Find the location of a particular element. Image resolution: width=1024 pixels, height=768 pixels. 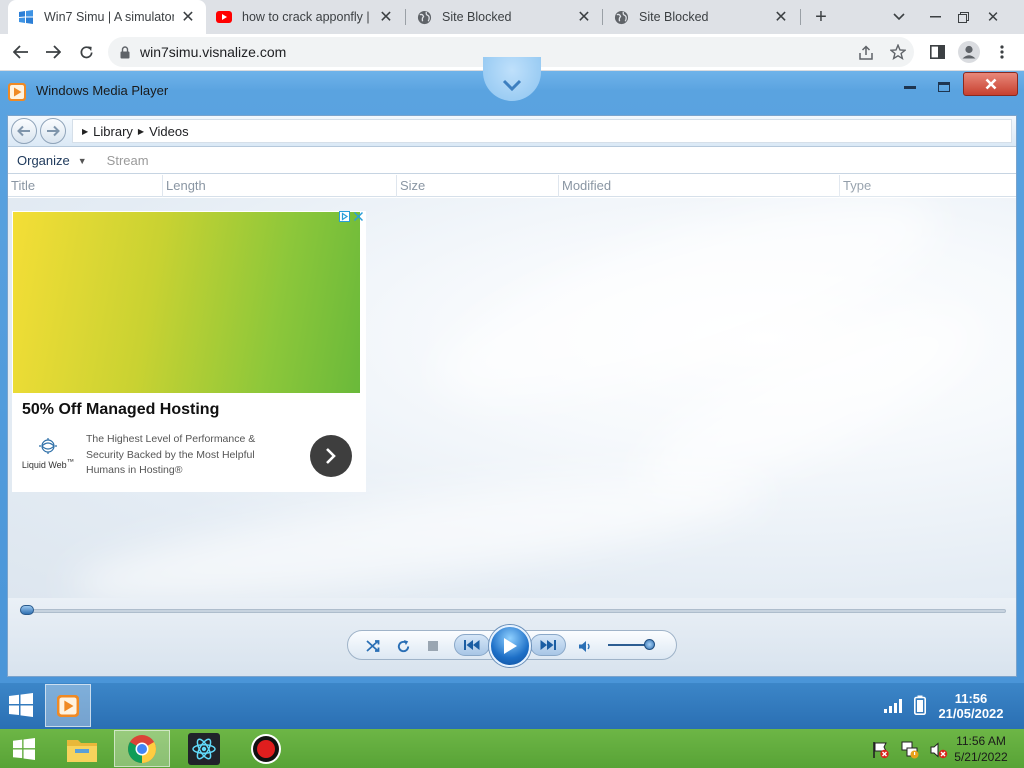

share-icon is located at coordinates (866, 52).